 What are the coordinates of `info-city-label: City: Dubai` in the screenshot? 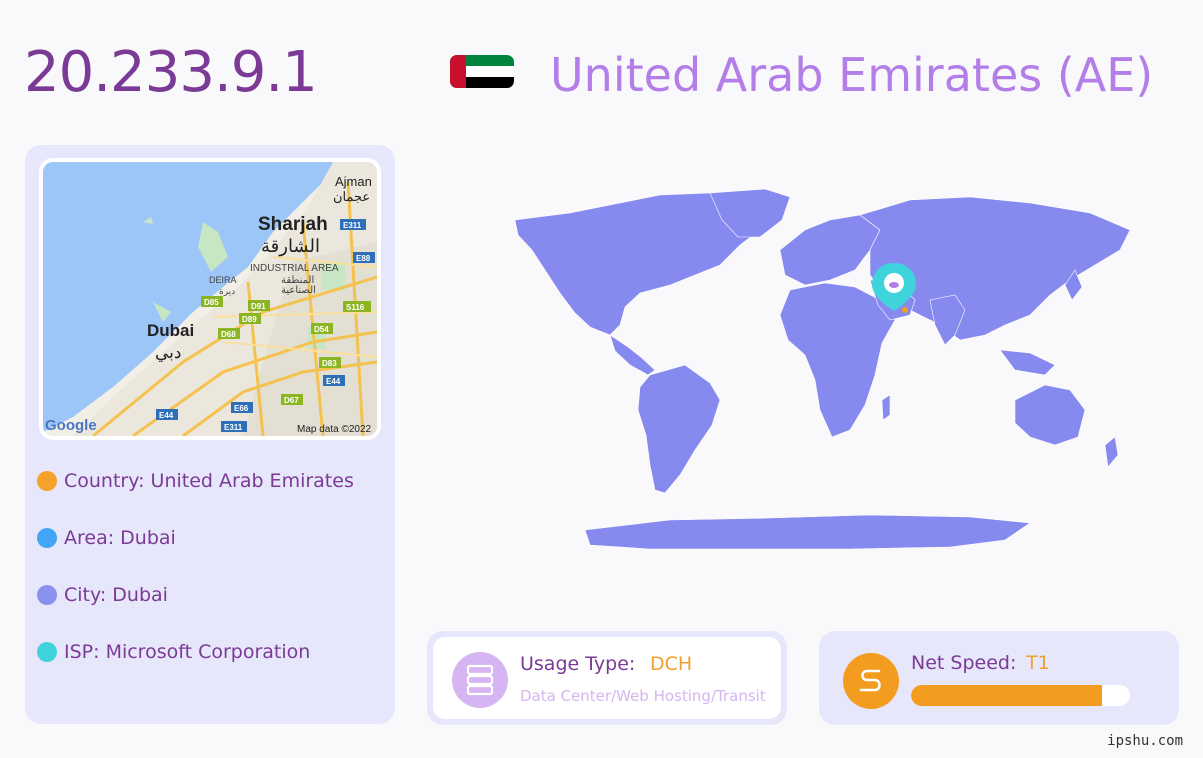 It's located at (116, 595).